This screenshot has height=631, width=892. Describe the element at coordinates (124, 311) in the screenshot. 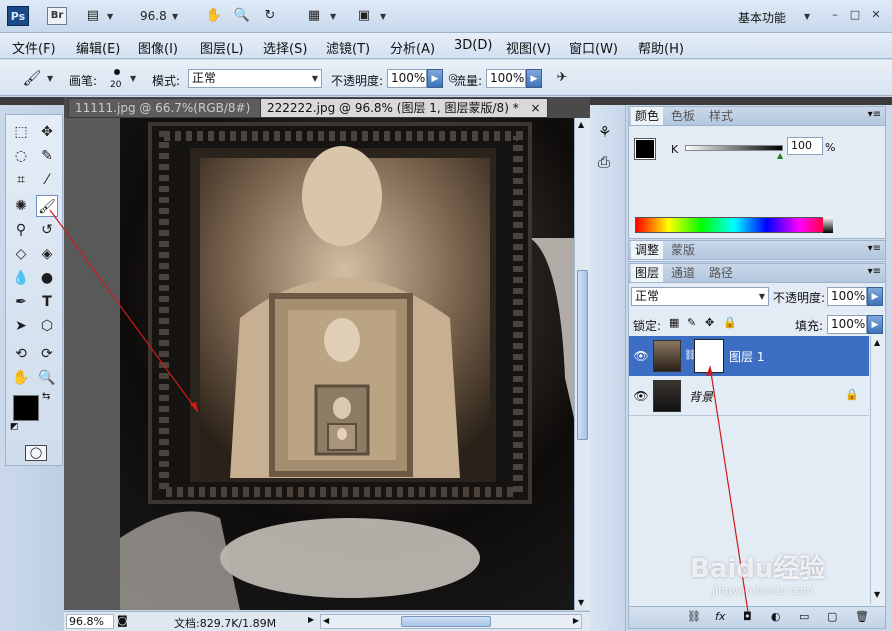

I see `annotation-arrow-line` at that location.